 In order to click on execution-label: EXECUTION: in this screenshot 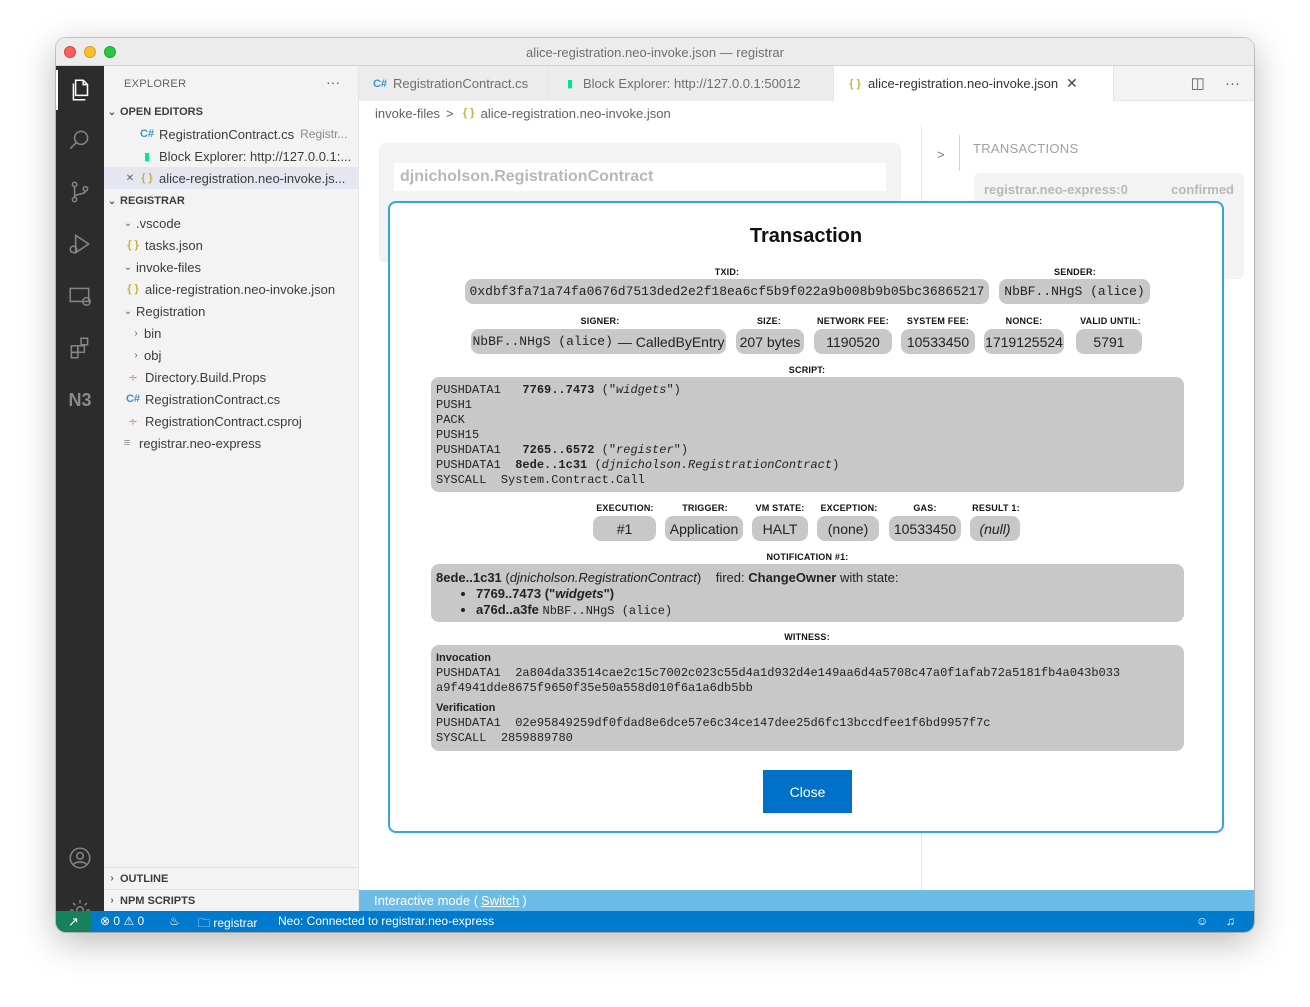, I will do `click(625, 508)`.